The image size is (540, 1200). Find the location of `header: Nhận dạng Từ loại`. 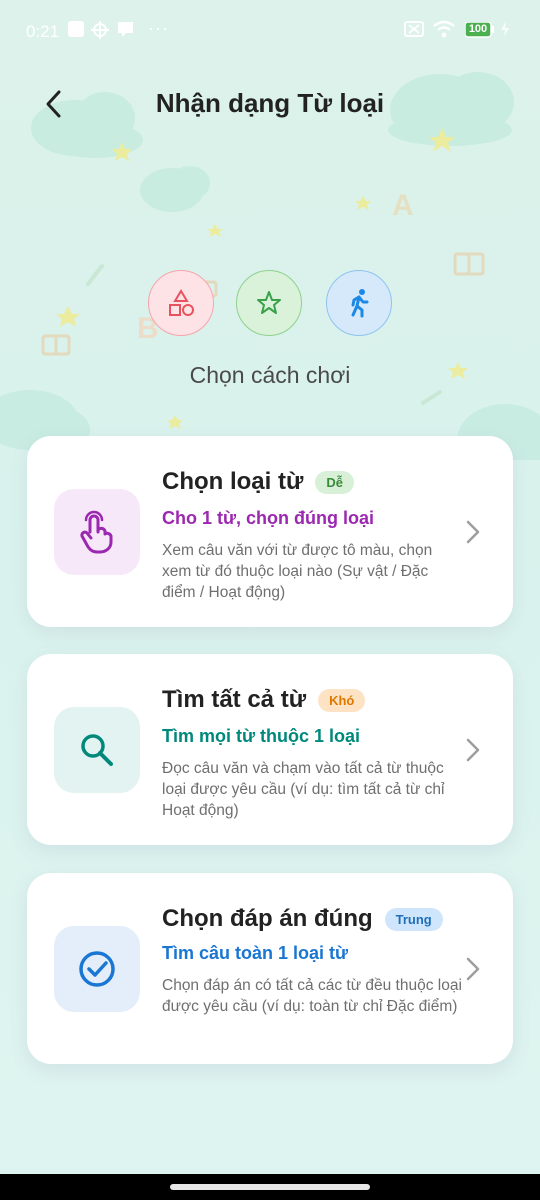

header: Nhận dạng Từ loại is located at coordinates (270, 102).